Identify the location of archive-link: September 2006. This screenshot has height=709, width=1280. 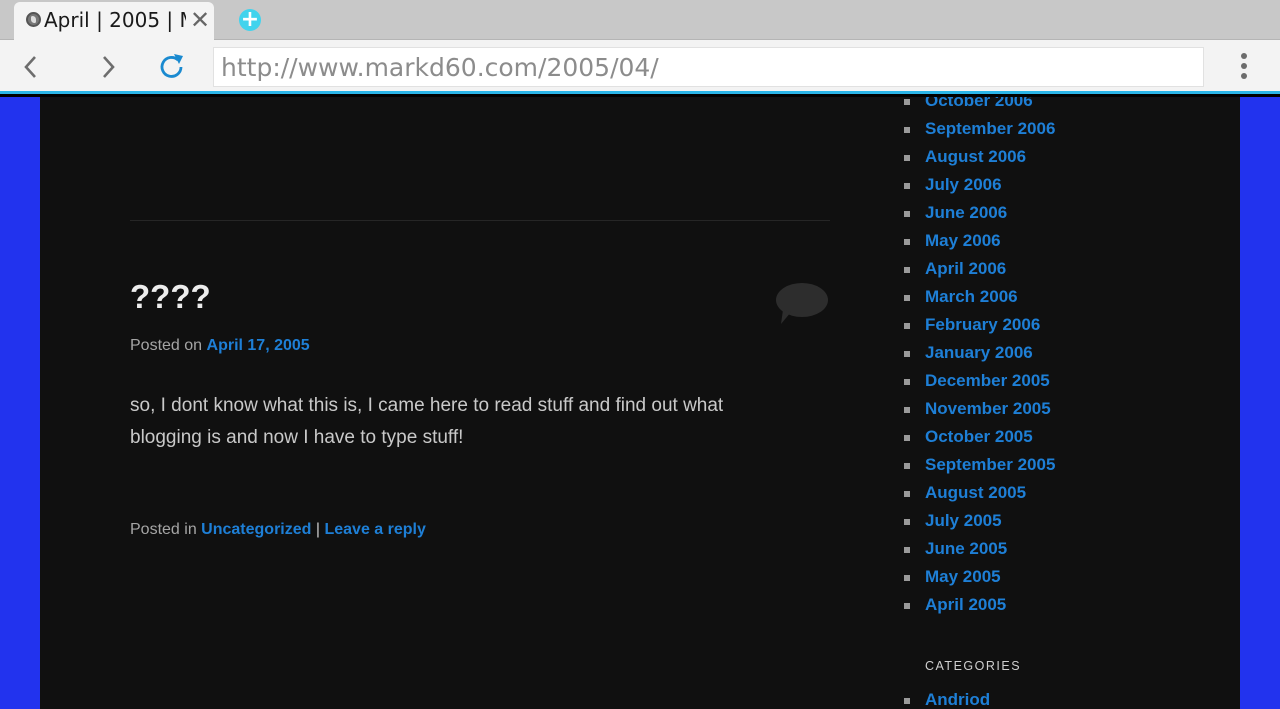
(1053, 129).